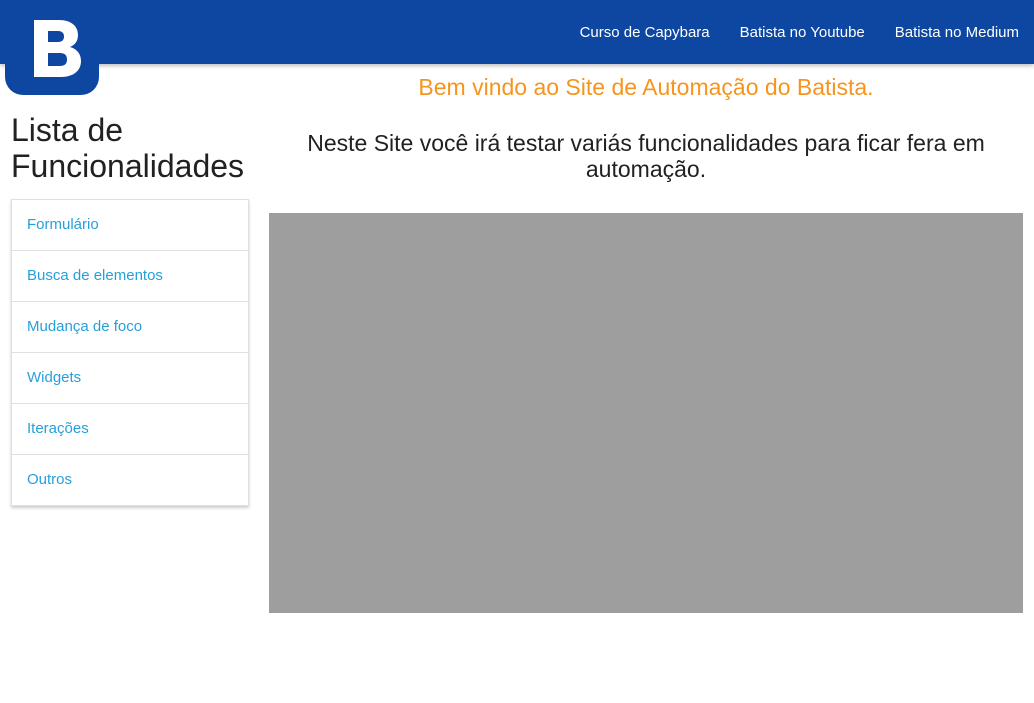  I want to click on menu-item-mudanca-foco: Mudança de foco, so click(130, 327).